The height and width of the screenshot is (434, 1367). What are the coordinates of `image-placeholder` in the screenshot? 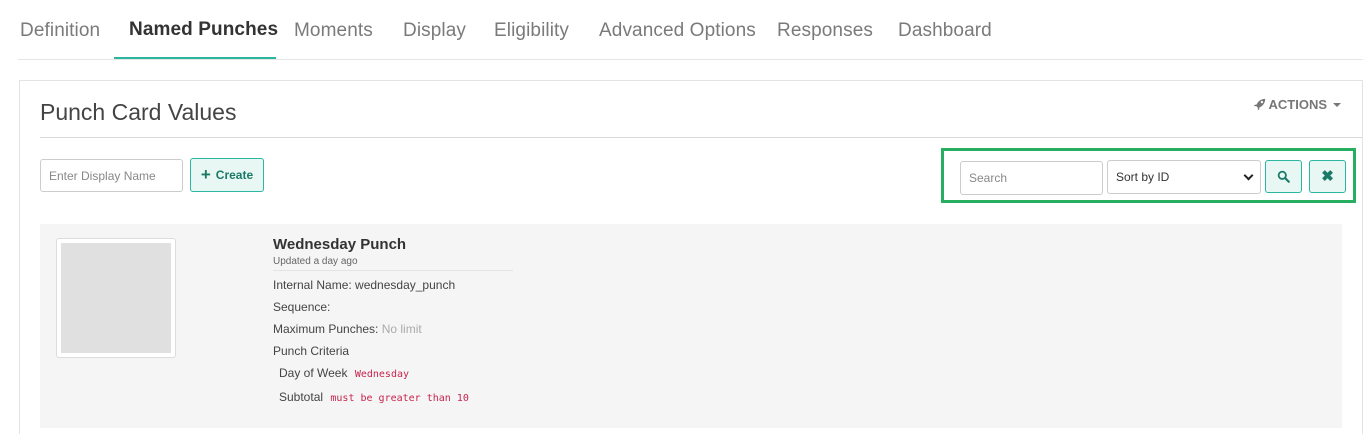 It's located at (116, 298).